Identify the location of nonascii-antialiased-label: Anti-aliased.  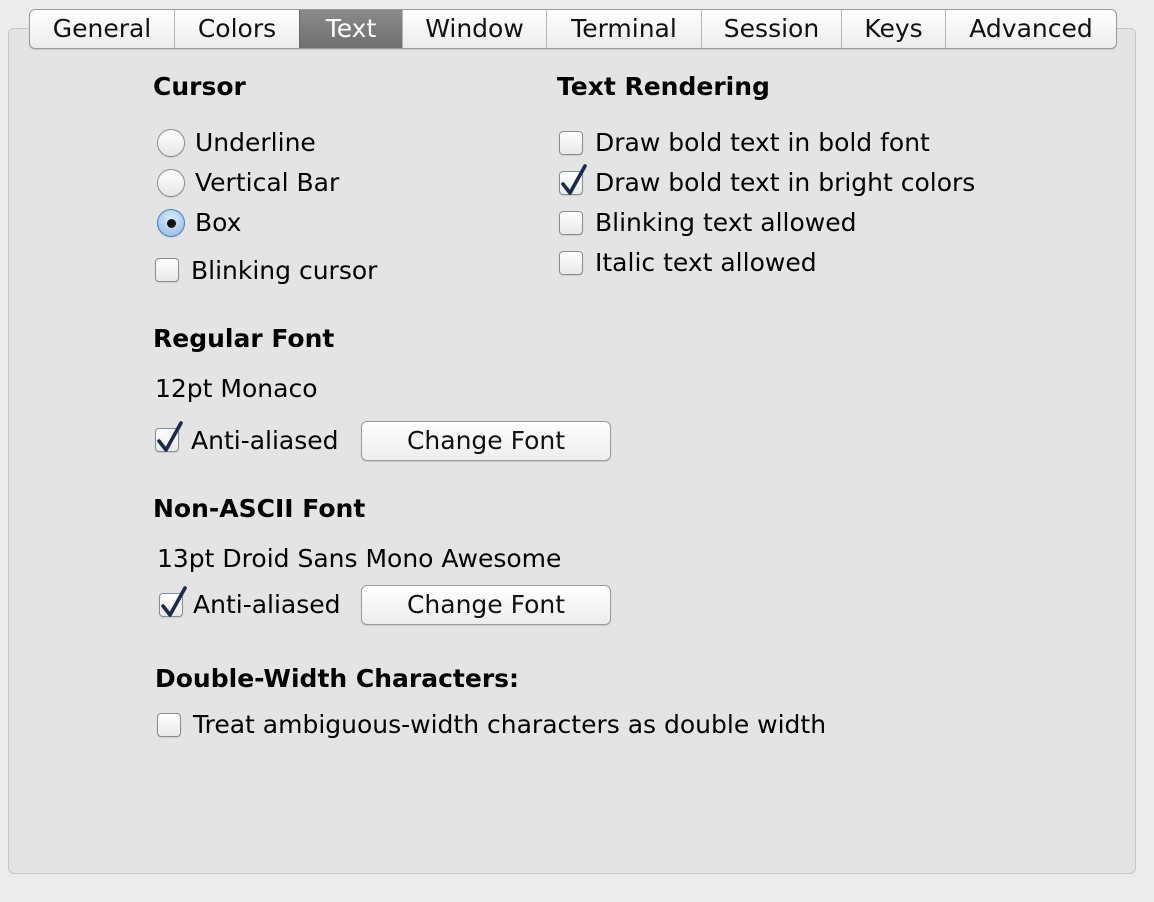
(267, 605).